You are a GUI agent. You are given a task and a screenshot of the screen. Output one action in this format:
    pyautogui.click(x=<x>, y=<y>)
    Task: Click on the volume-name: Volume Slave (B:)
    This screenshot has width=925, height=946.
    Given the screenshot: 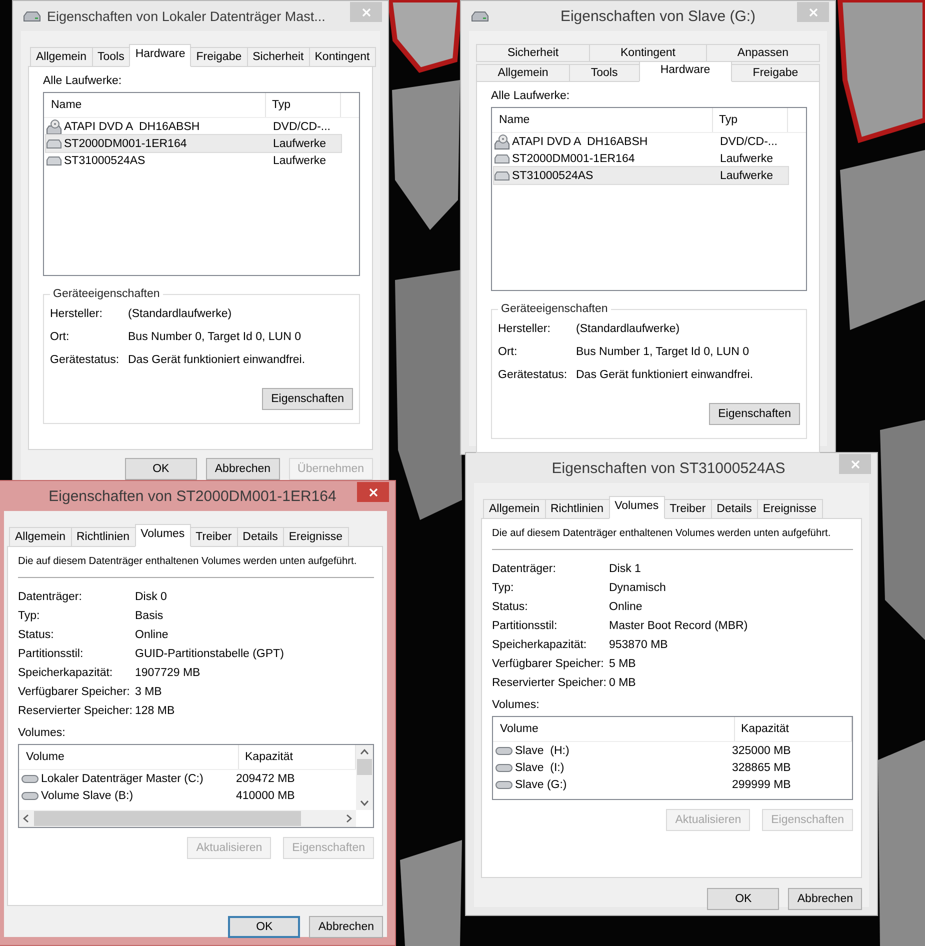 What is the action you would take?
    pyautogui.click(x=87, y=796)
    